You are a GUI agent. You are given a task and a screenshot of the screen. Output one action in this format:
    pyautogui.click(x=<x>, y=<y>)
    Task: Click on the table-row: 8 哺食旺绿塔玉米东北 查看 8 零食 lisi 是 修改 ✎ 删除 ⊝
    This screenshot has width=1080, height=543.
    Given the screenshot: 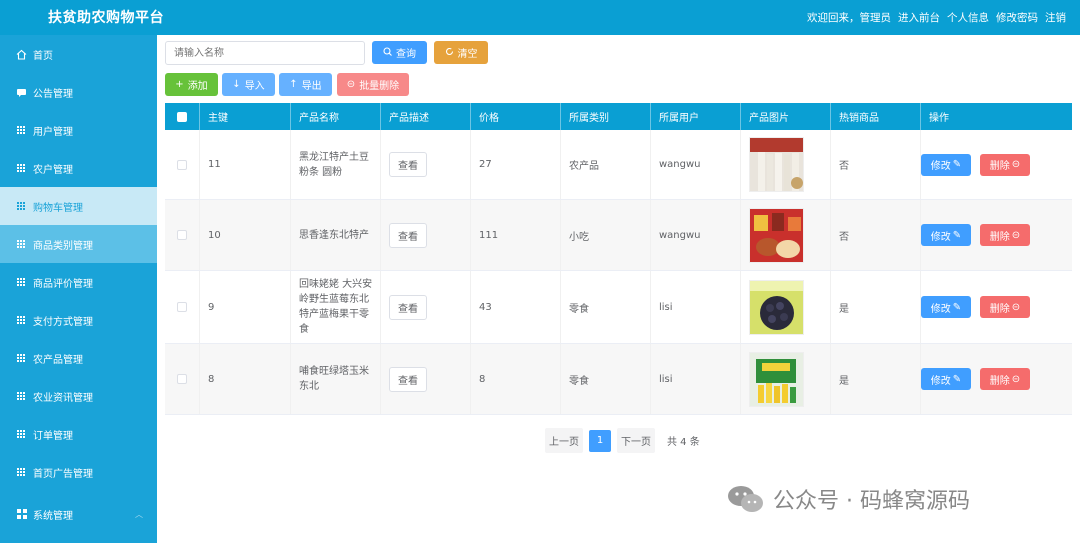 What is the action you would take?
    pyautogui.click(x=618, y=379)
    